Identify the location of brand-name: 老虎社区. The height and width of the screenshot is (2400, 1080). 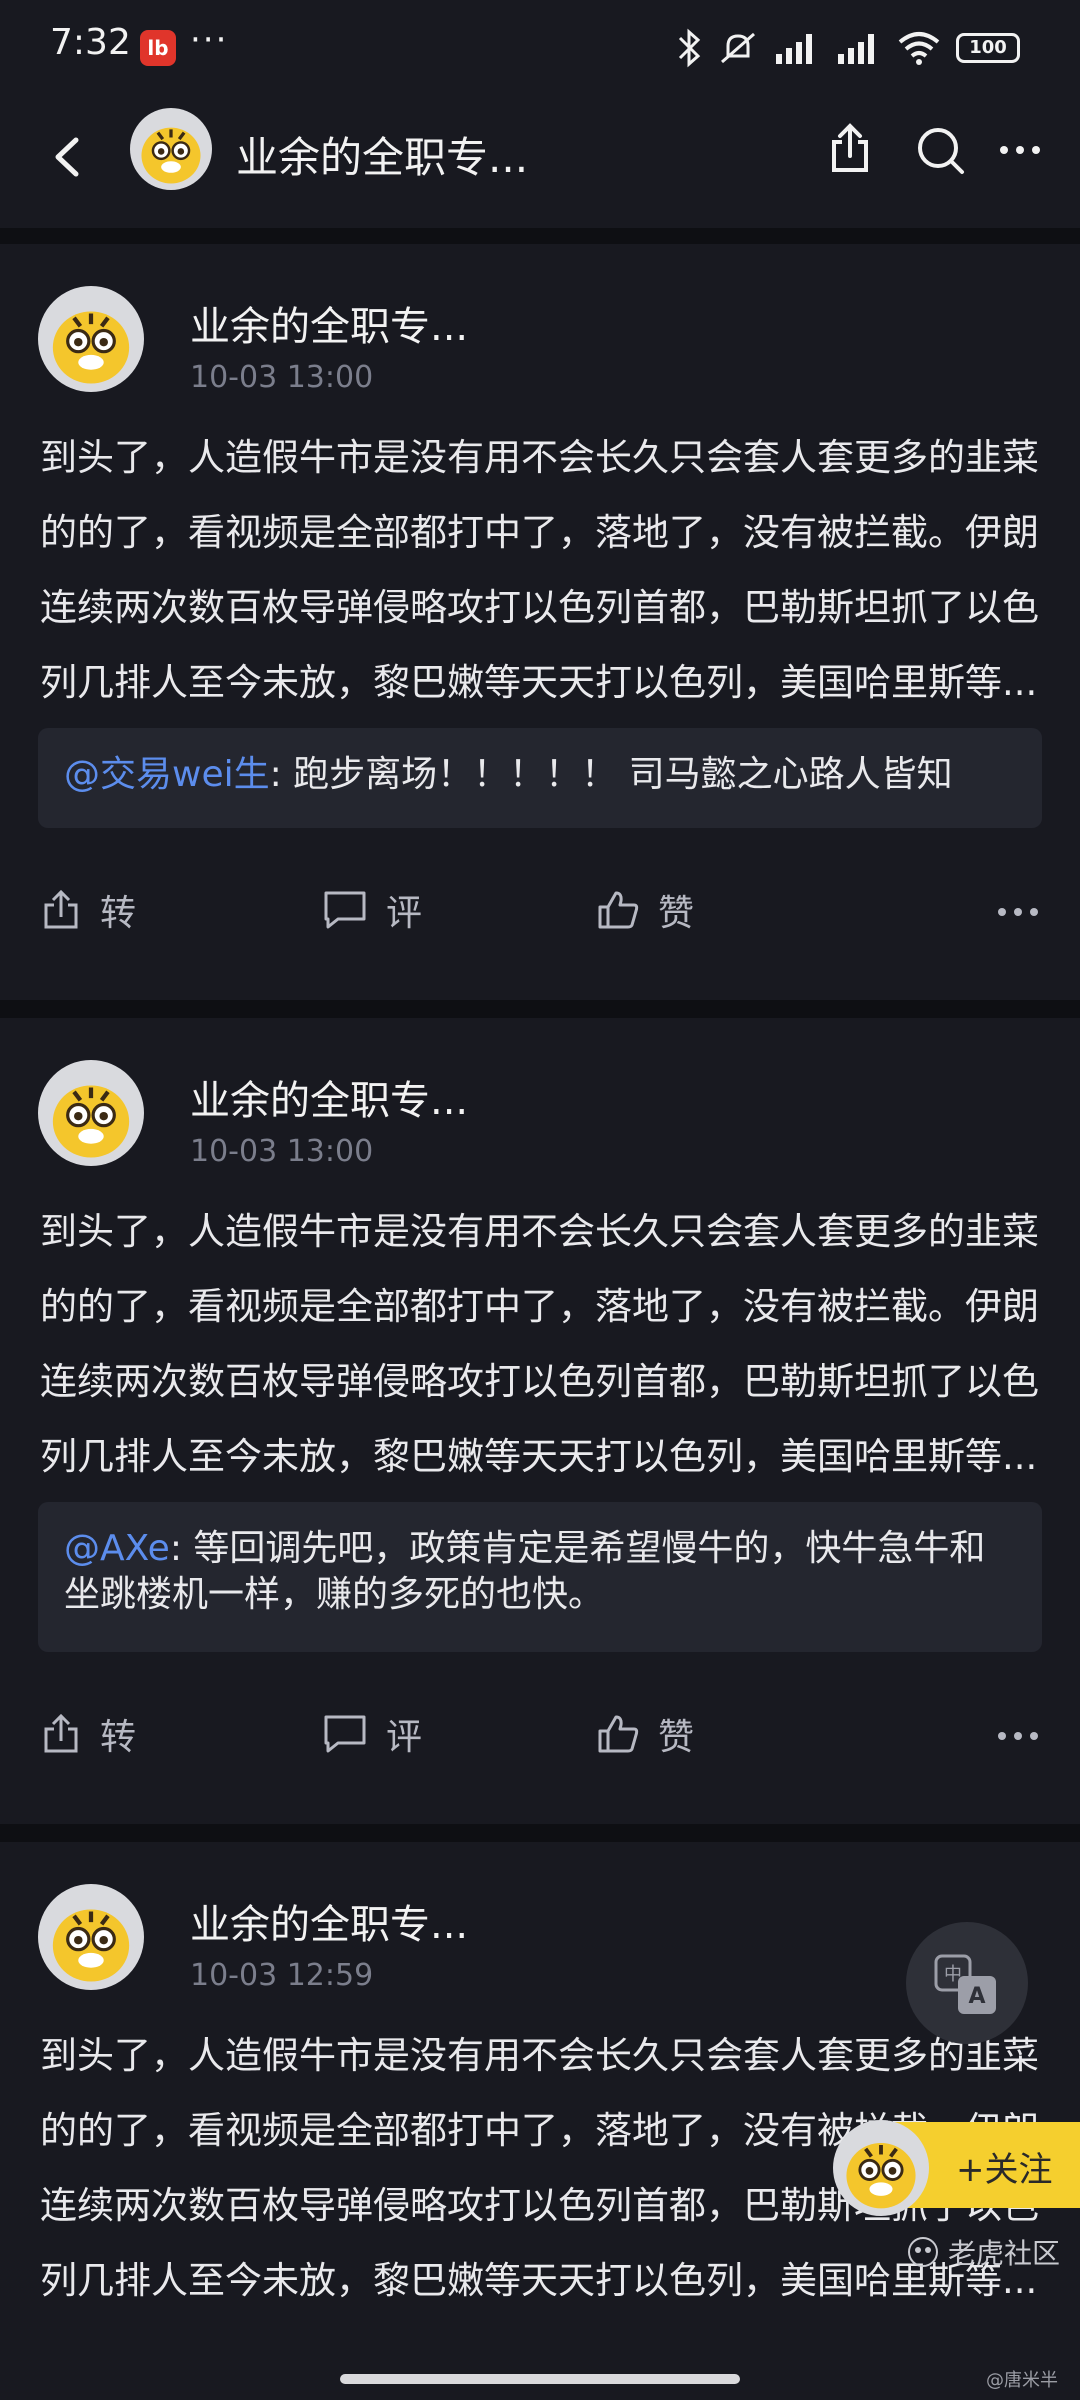
(1004, 2253).